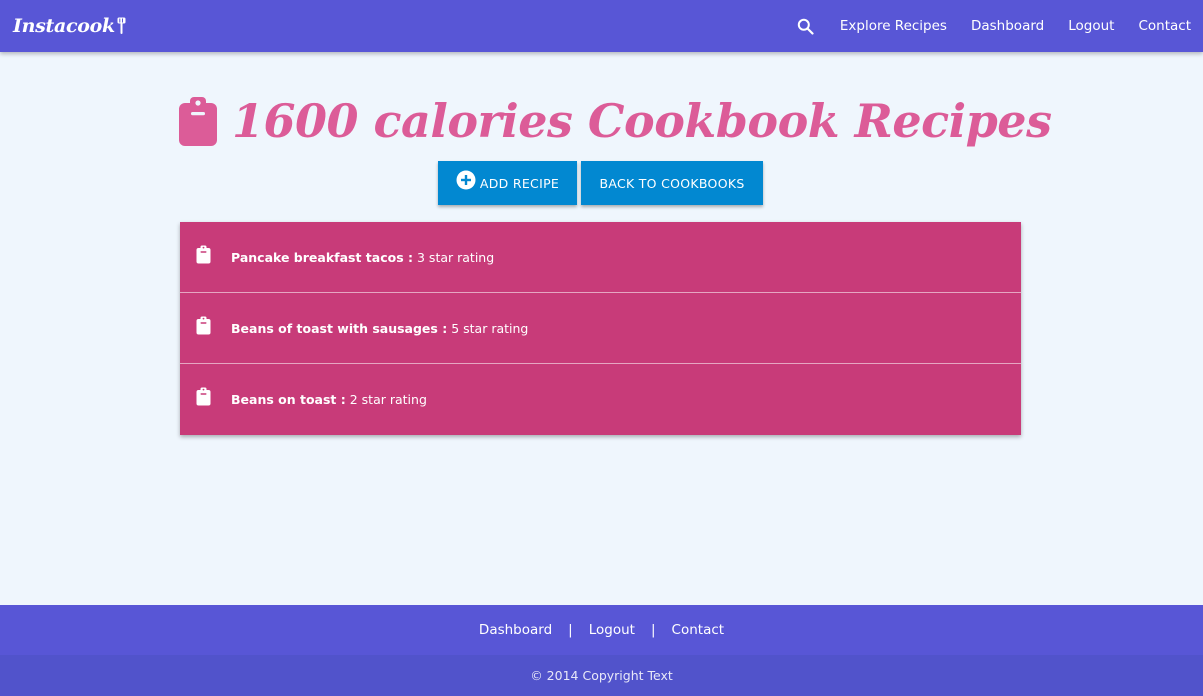 The width and height of the screenshot is (1203, 696). What do you see at coordinates (1007, 26) in the screenshot?
I see `nav-link-dashboard: Dashboard` at bounding box center [1007, 26].